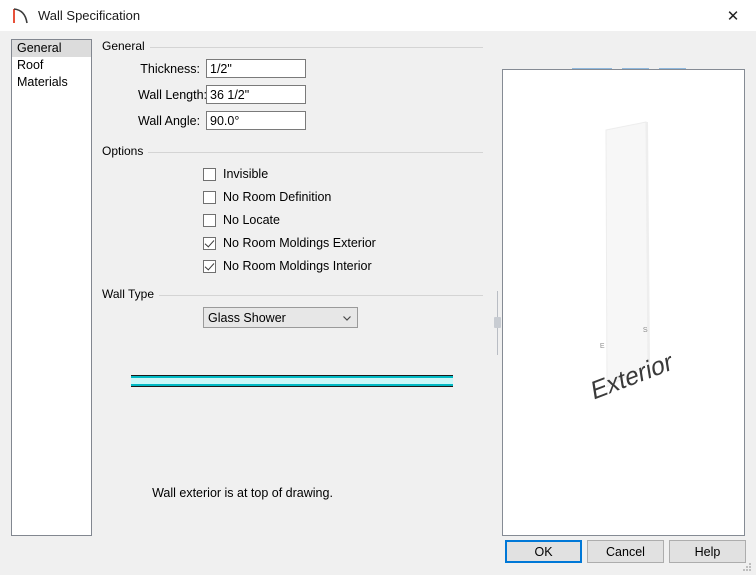 The height and width of the screenshot is (575, 756). Describe the element at coordinates (173, 94) in the screenshot. I see `wall-length-label: Wall Length:` at that location.